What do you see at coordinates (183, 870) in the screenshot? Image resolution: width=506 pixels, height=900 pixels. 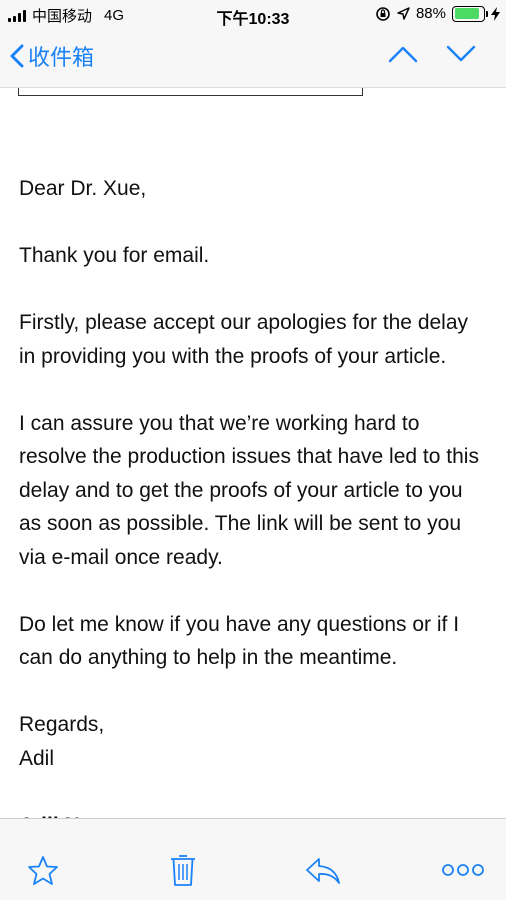 I see `trash-icon` at bounding box center [183, 870].